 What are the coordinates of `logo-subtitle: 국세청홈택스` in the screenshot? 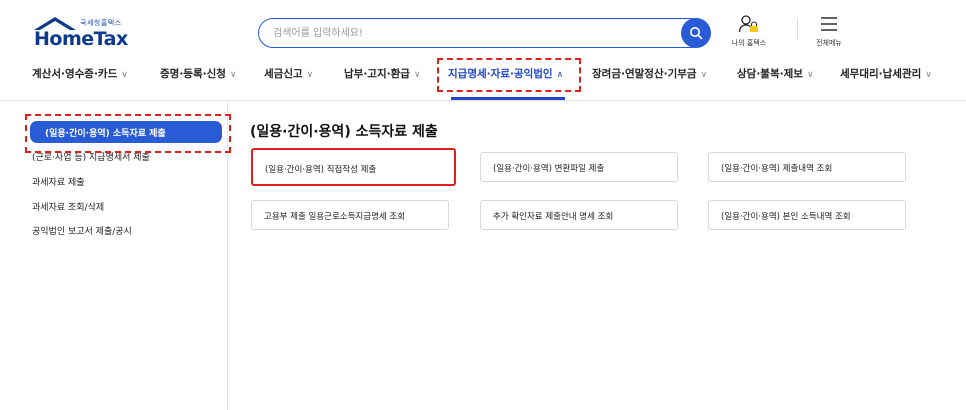 It's located at (101, 23).